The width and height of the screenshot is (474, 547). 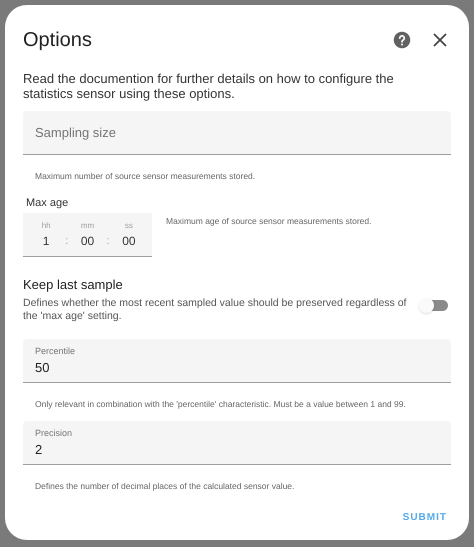 What do you see at coordinates (215, 309) in the screenshot?
I see `setting-description: Defines whether the most recent sampled value should be preserved regardless of the 'max age' setting.` at bounding box center [215, 309].